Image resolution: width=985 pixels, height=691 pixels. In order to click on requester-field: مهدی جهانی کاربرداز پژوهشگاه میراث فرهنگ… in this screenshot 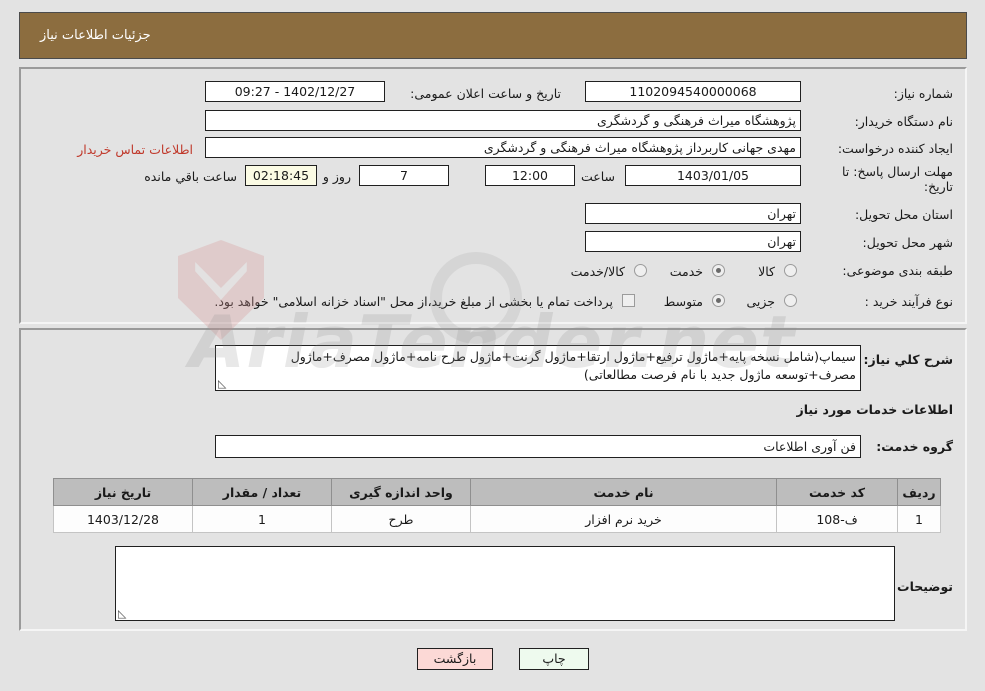, I will do `click(503, 147)`.